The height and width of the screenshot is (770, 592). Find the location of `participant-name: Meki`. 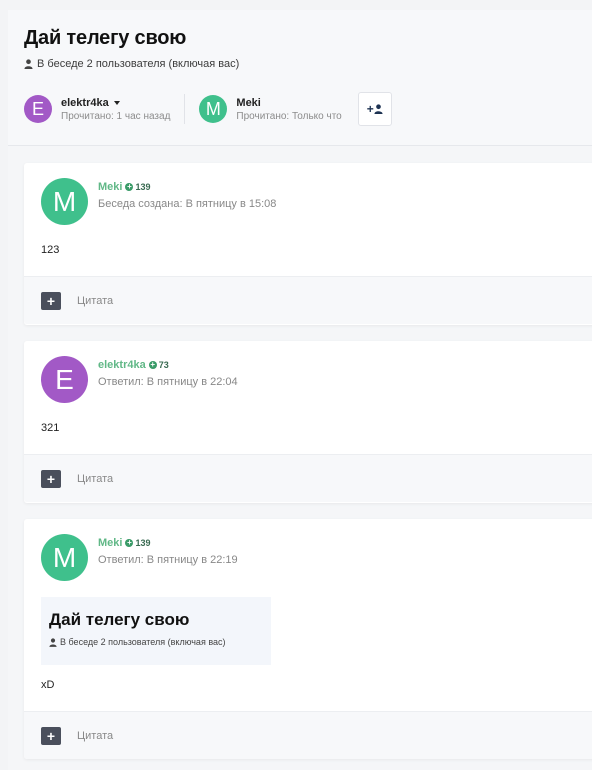

participant-name: Meki is located at coordinates (288, 103).